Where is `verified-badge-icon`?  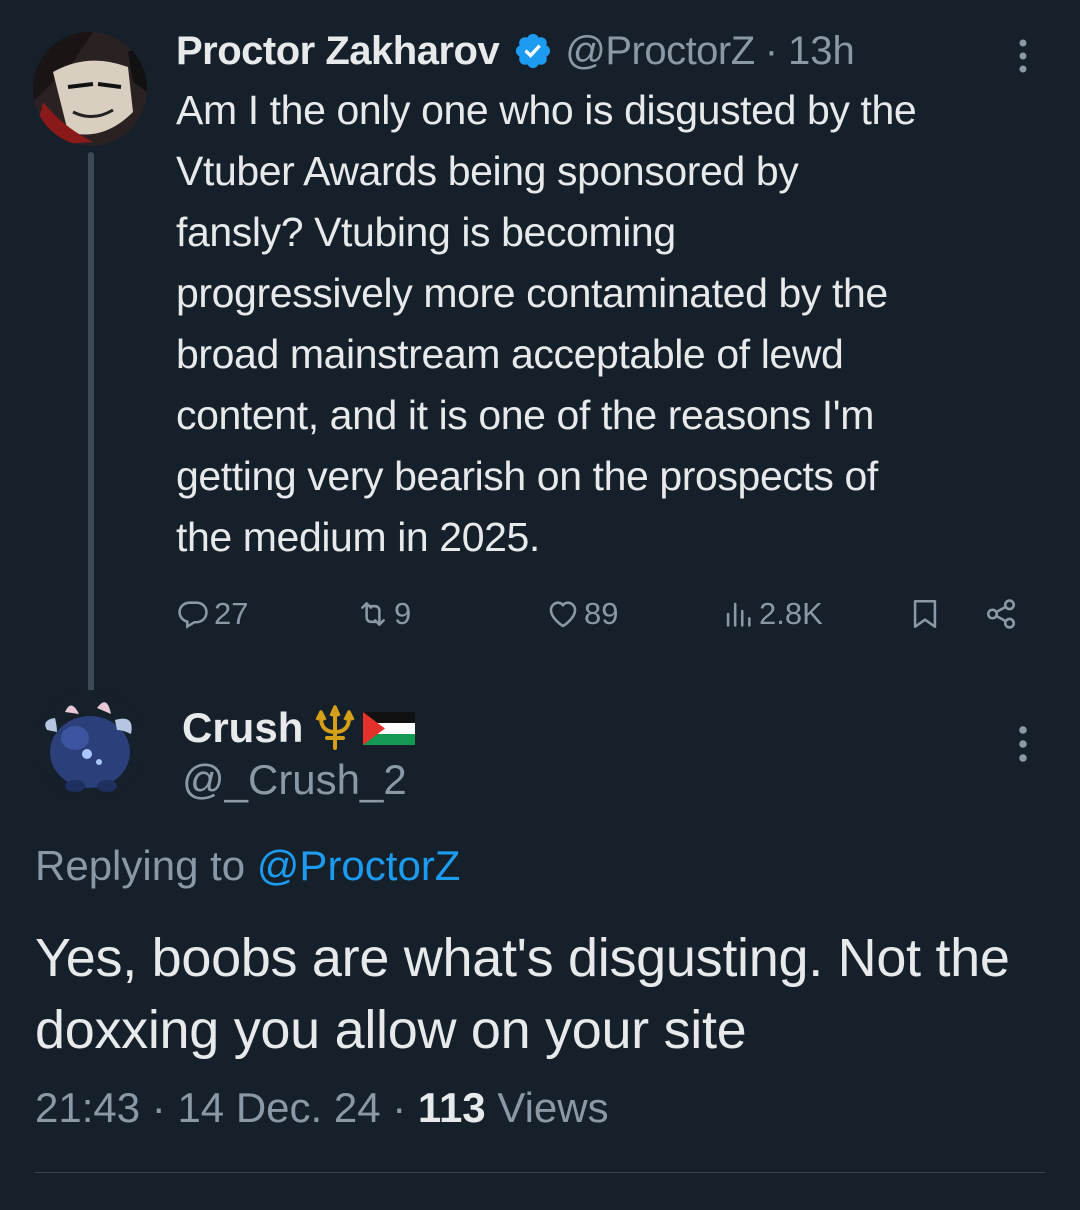
verified-badge-icon is located at coordinates (533, 51).